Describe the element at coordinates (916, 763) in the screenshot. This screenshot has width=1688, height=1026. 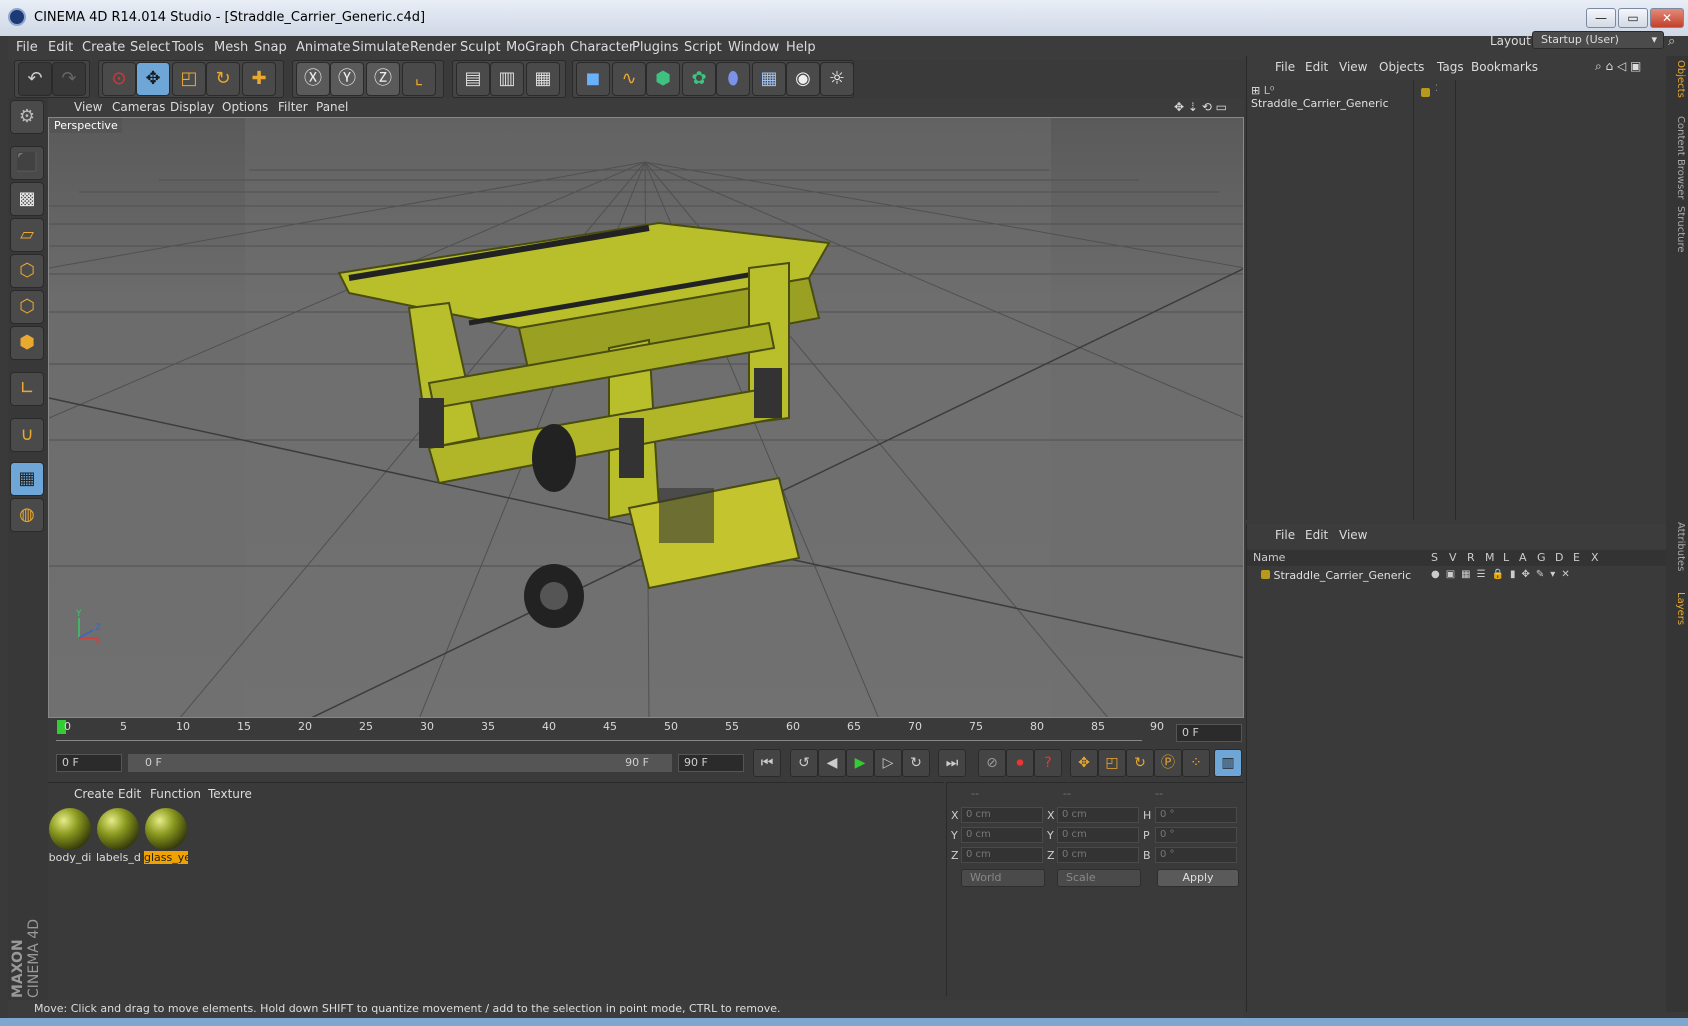
I see `next-key-icon: ↻` at that location.